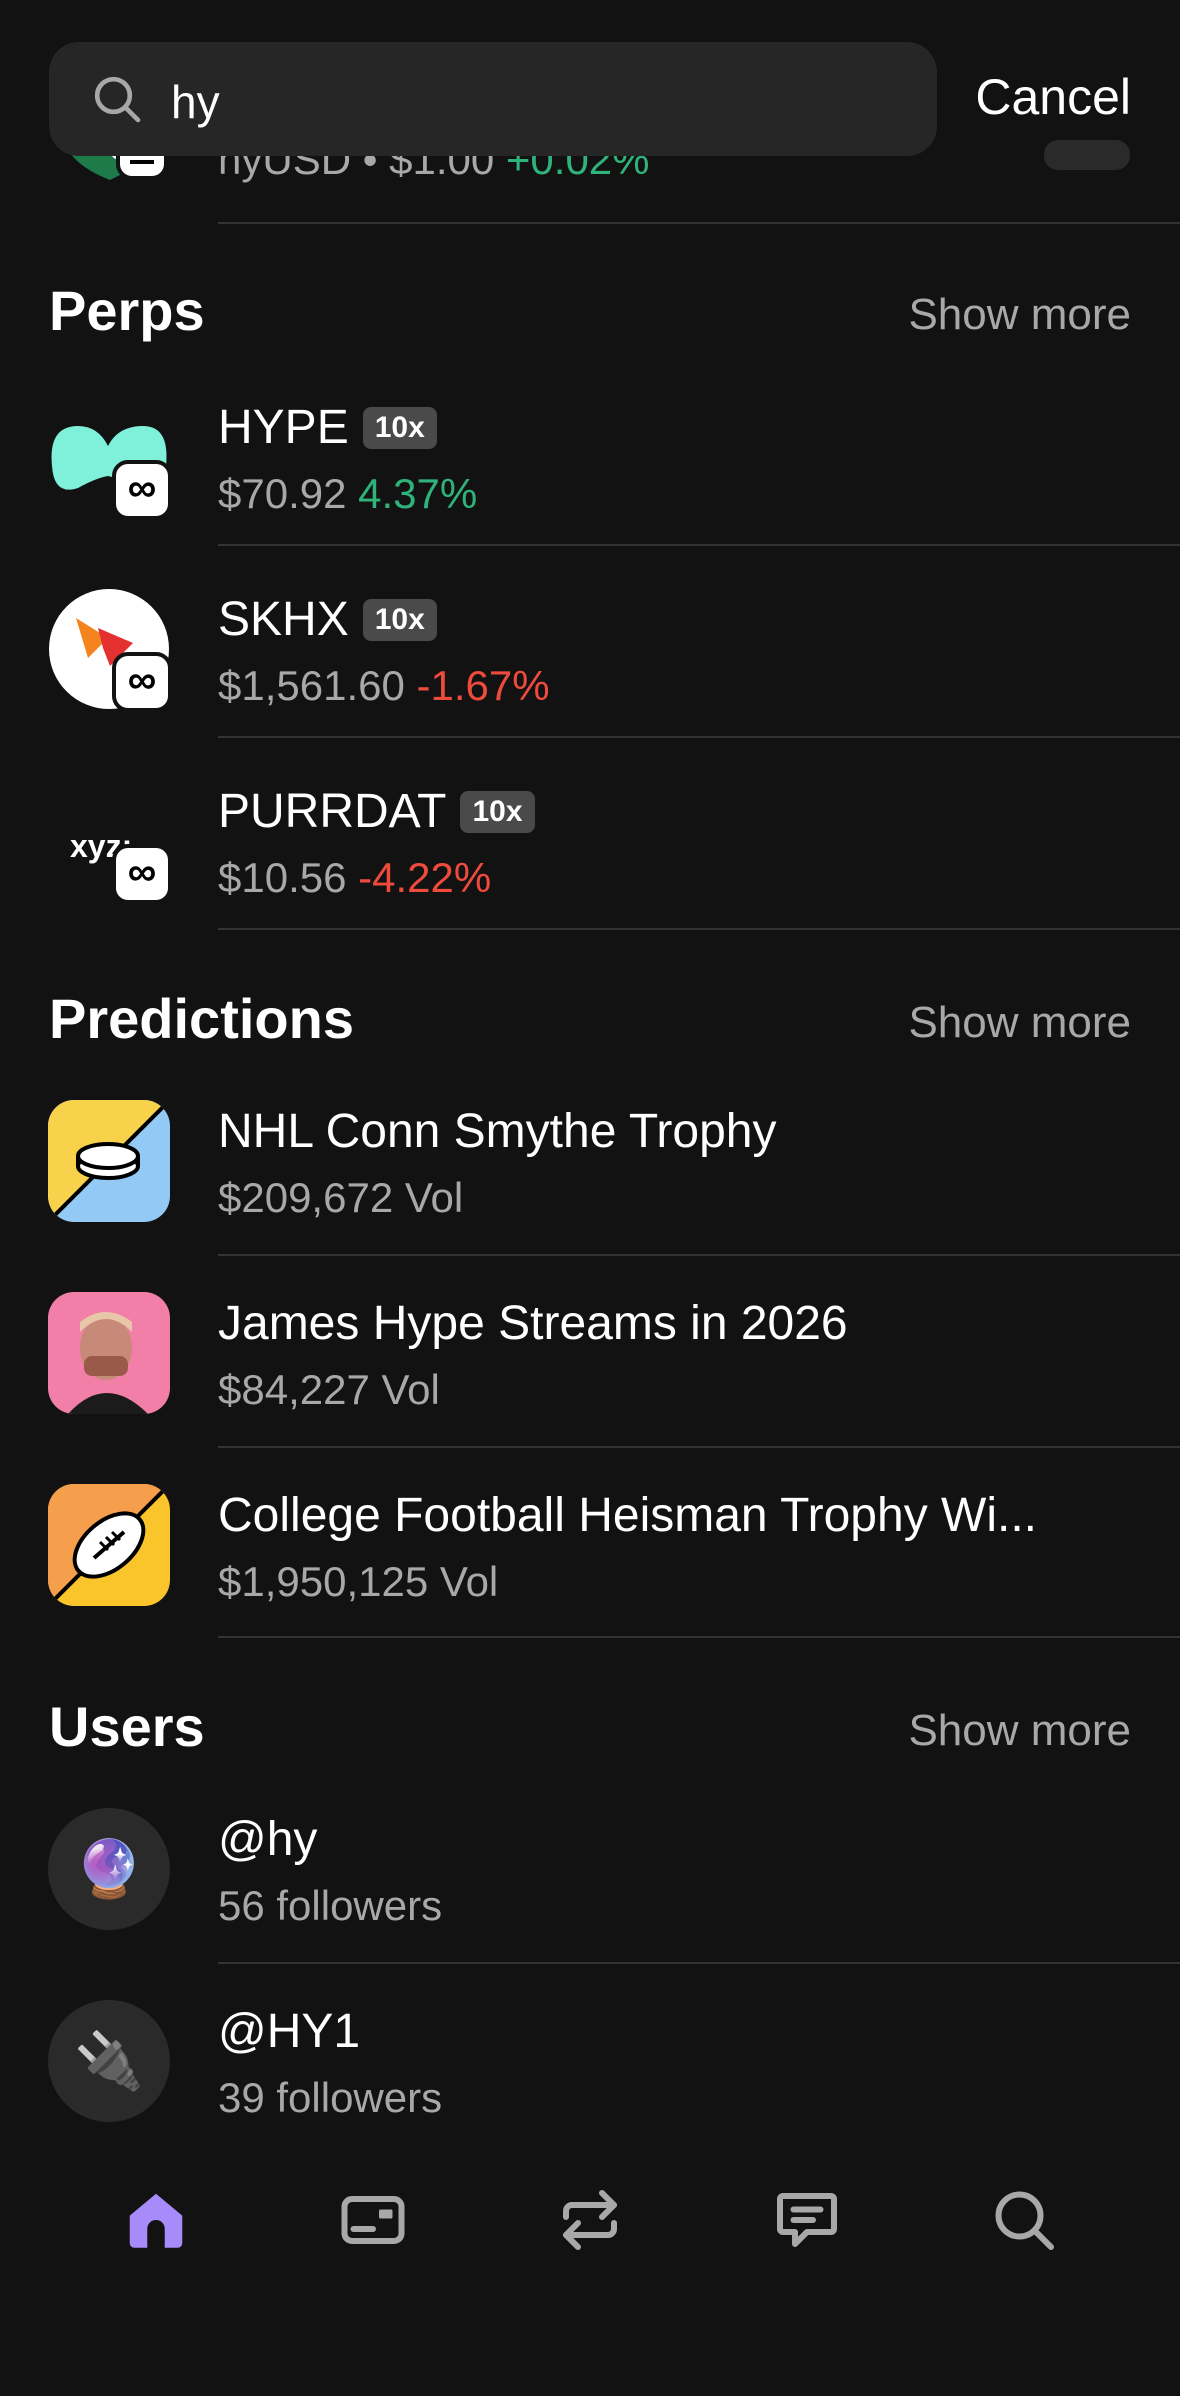 This screenshot has width=1180, height=2396. Describe the element at coordinates (590, 658) in the screenshot. I see `perp-row-skhx: ∞ SKHX 10x $1,561.60 -1.67%` at that location.